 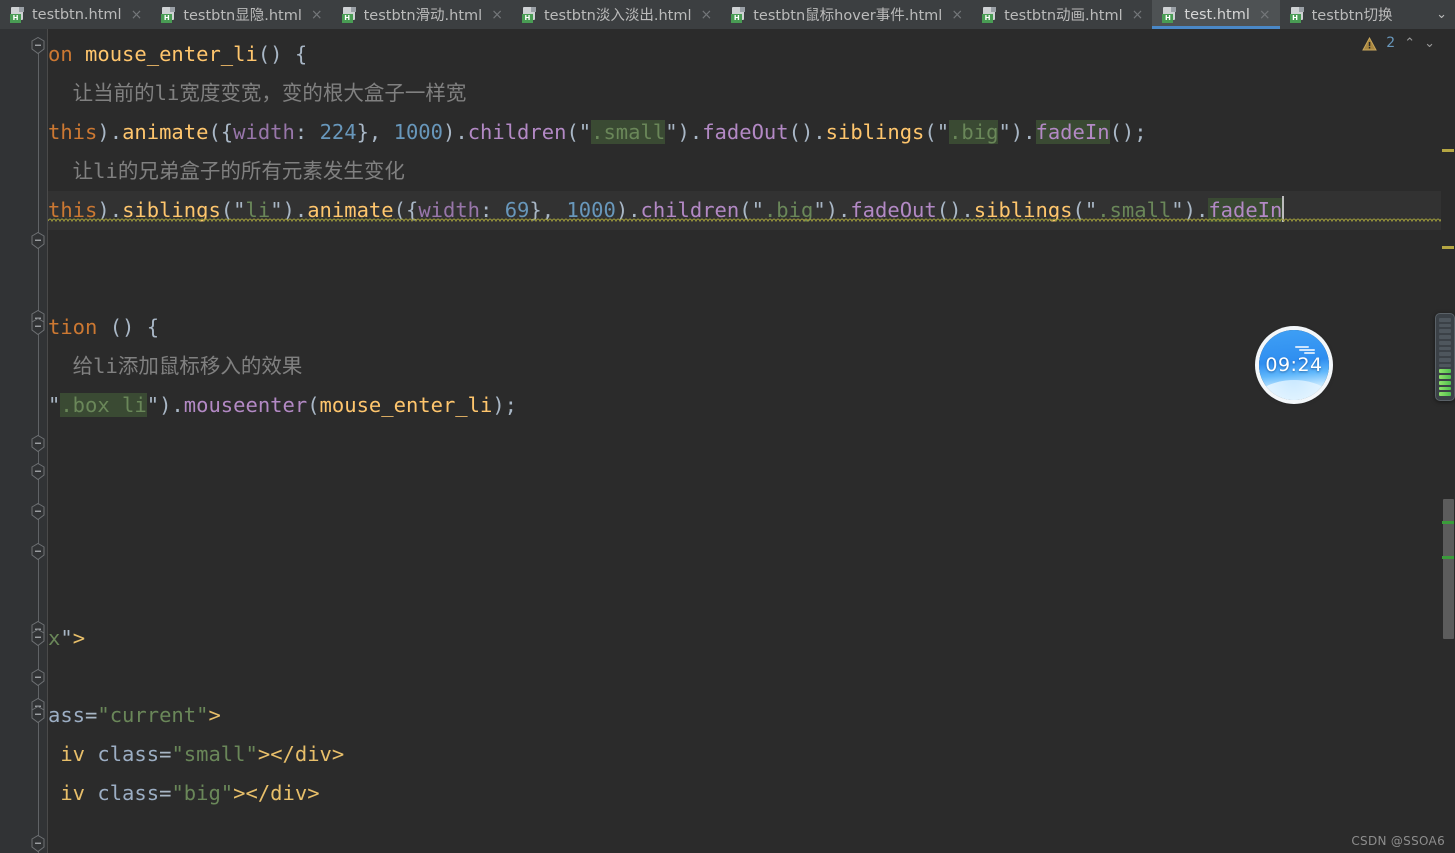 I want to click on code-token: 1000, so click(x=418, y=132).